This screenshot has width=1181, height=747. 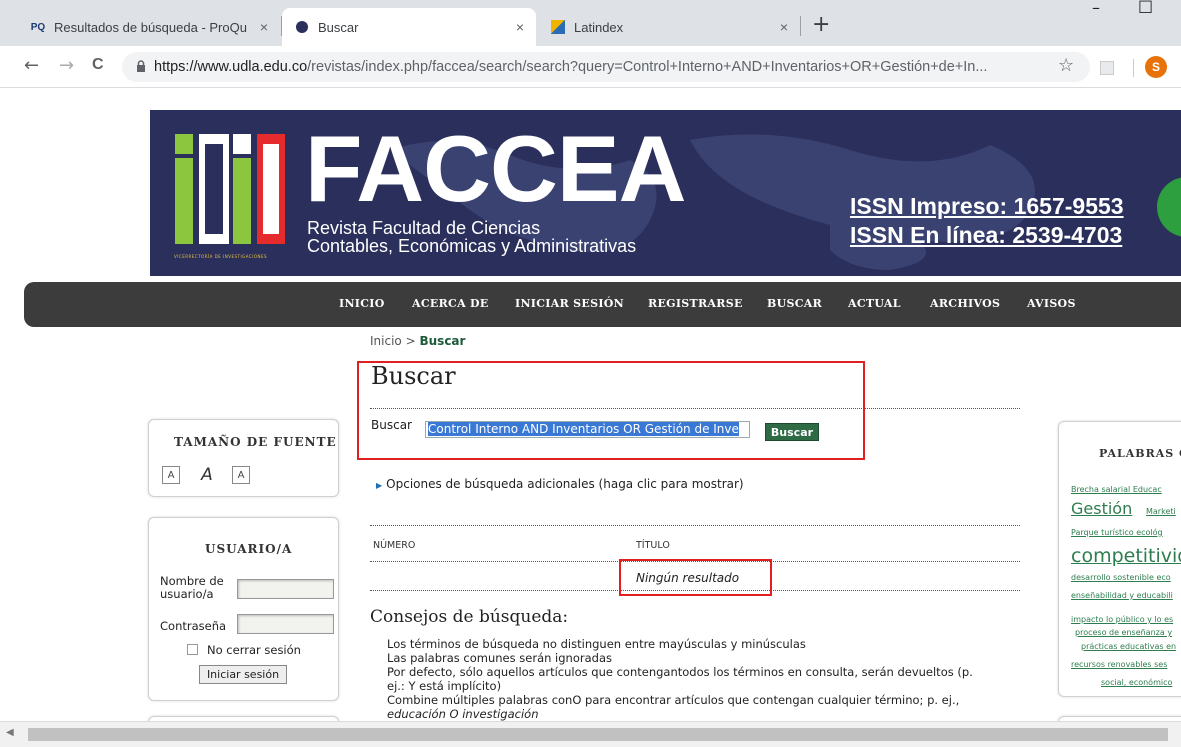 I want to click on search-tip: Las palabras comunes serán ignoradas, so click(x=499, y=658).